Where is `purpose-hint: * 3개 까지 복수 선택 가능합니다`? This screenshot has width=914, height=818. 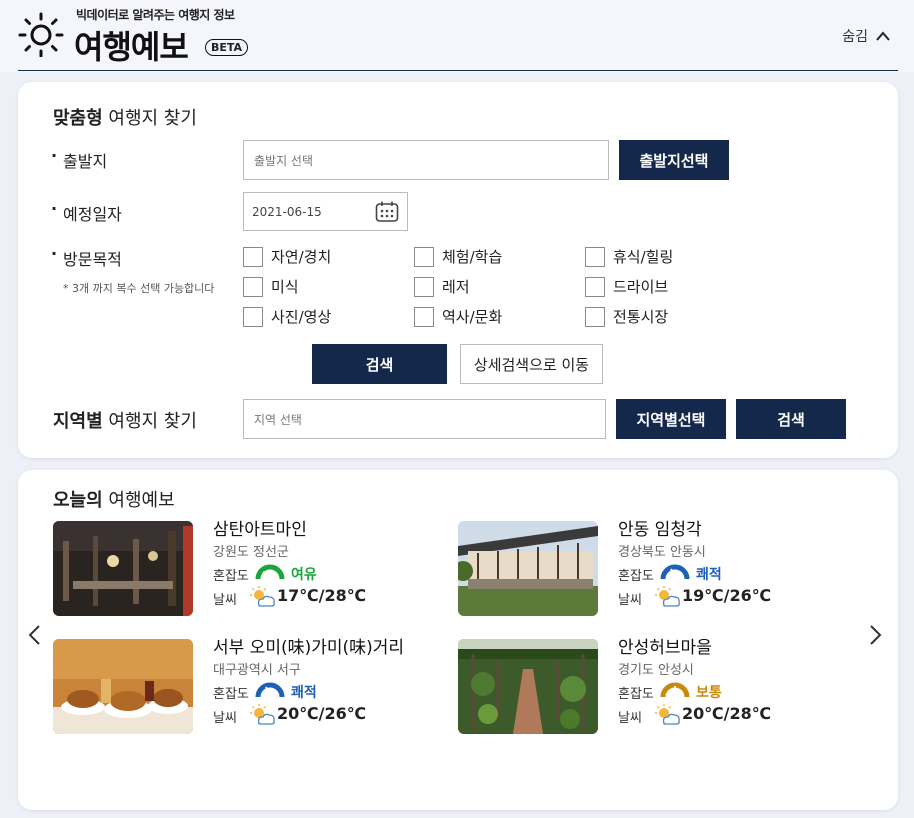
purpose-hint: * 3개 까지 복수 선택 가능합니다 is located at coordinates (139, 288).